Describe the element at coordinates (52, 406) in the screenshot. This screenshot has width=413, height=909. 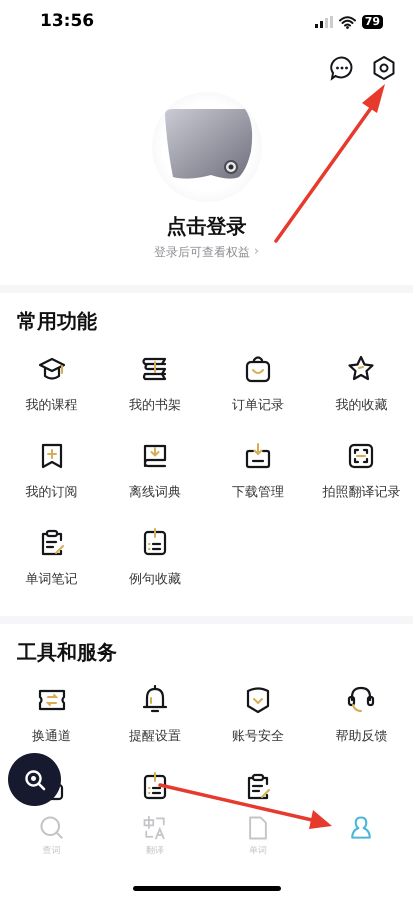
I see `feature-label: 我的课程` at that location.